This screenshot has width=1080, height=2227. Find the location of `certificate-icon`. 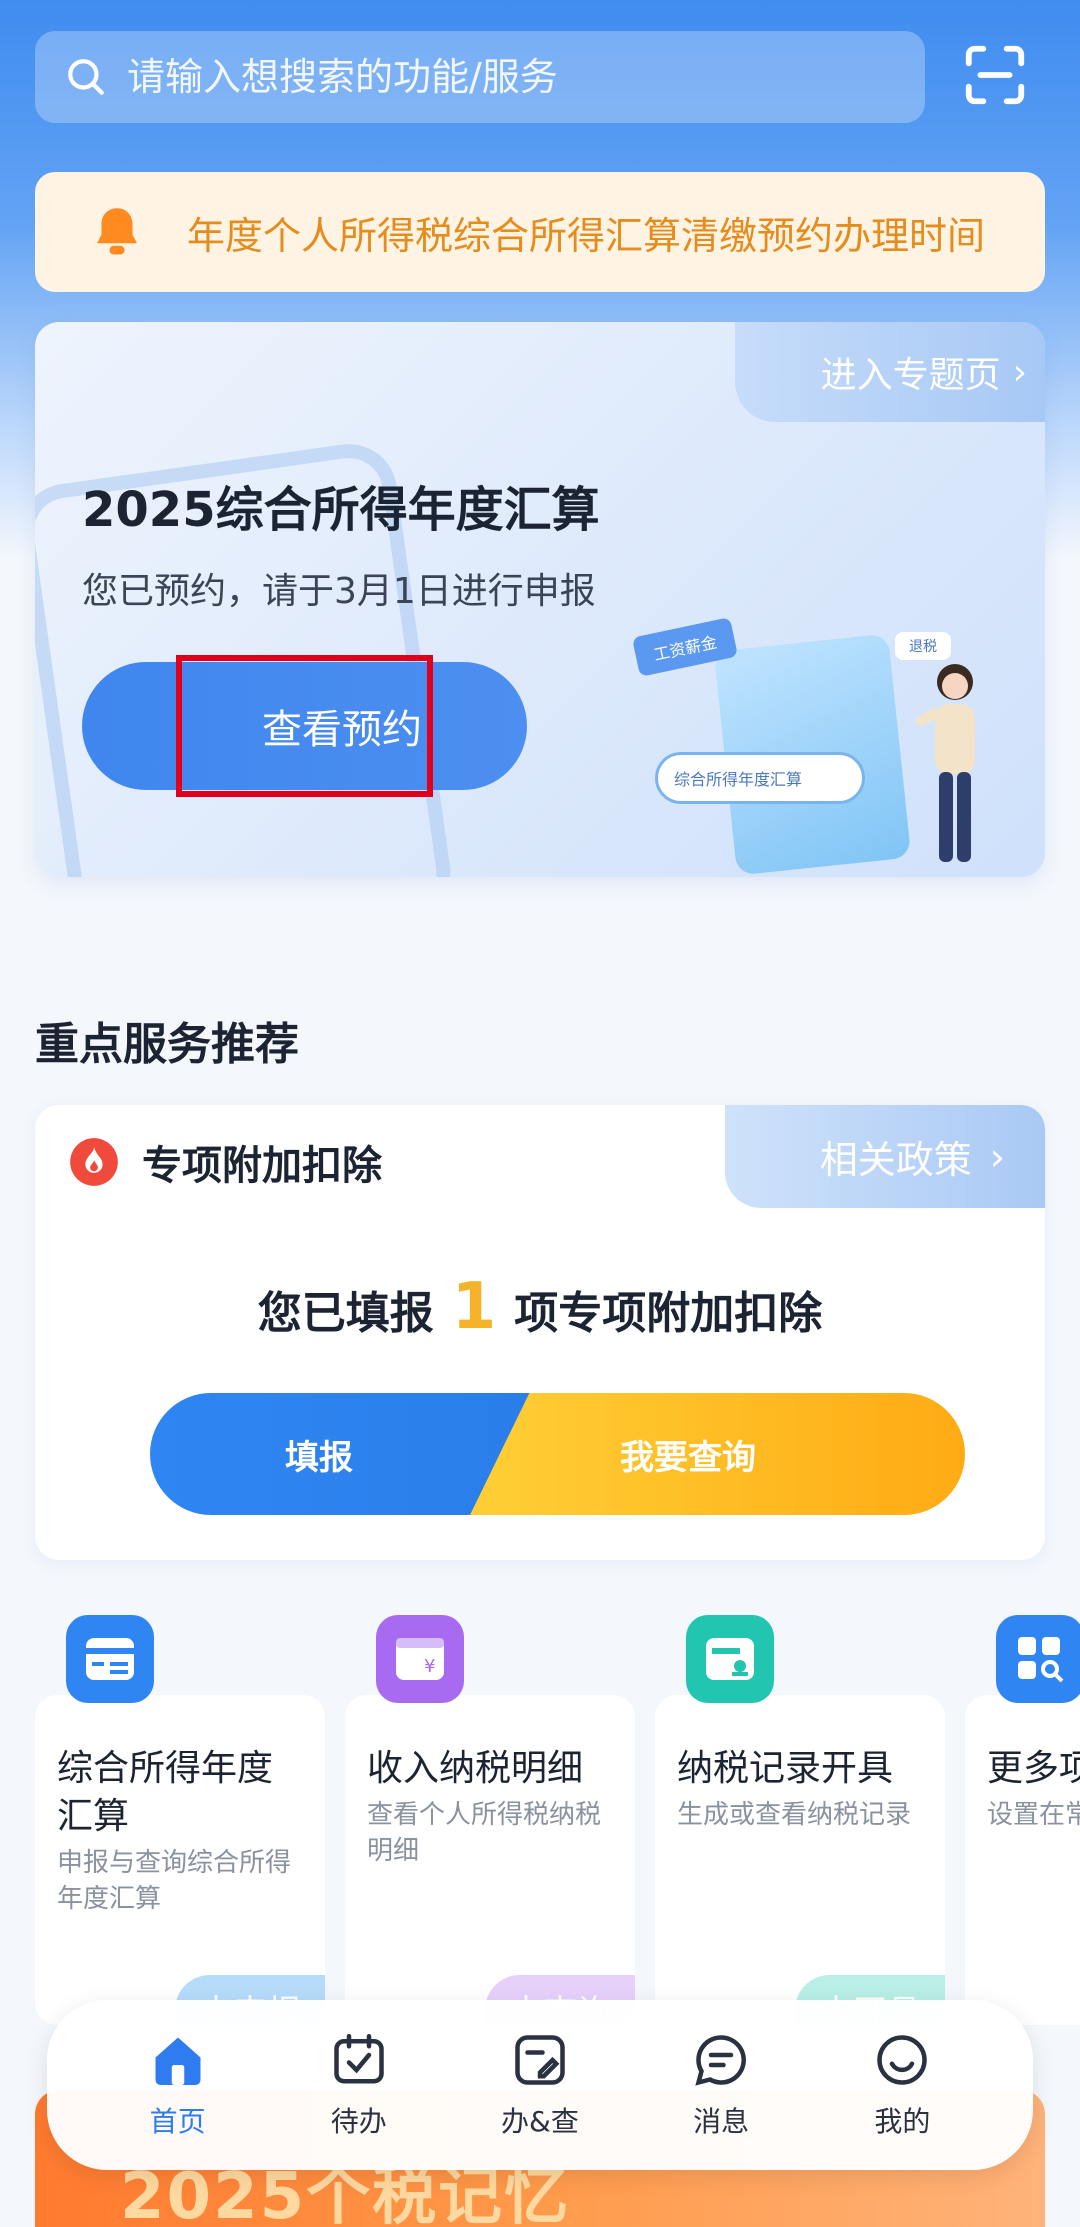

certificate-icon is located at coordinates (730, 1659).